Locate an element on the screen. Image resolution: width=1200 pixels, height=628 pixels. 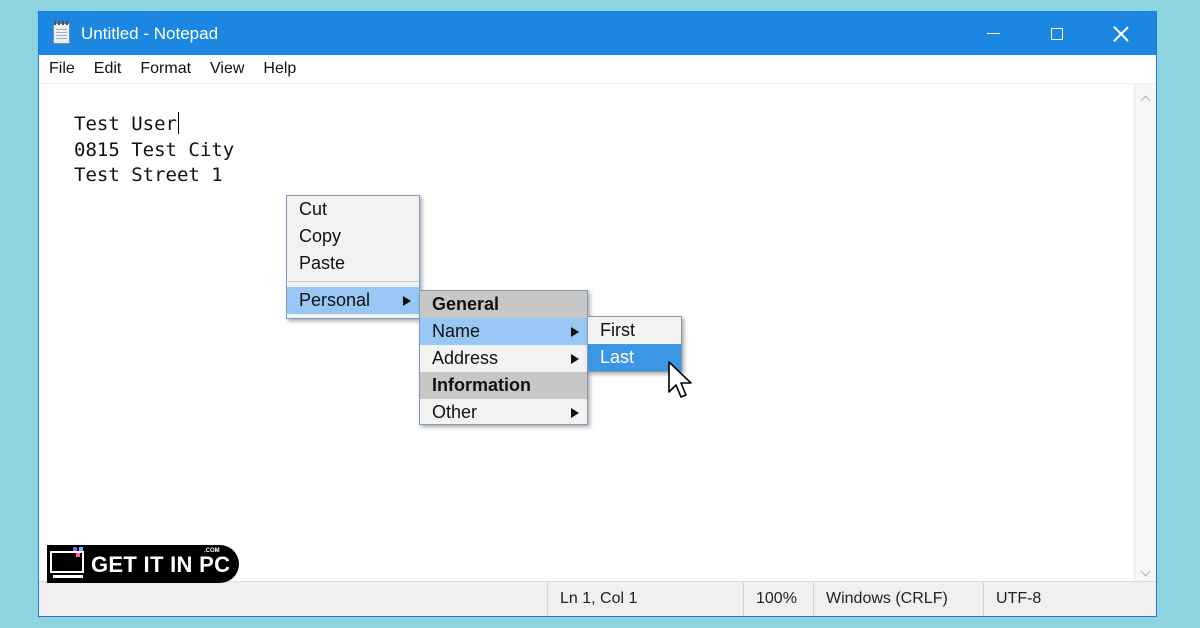
minimize-icon is located at coordinates (993, 33).